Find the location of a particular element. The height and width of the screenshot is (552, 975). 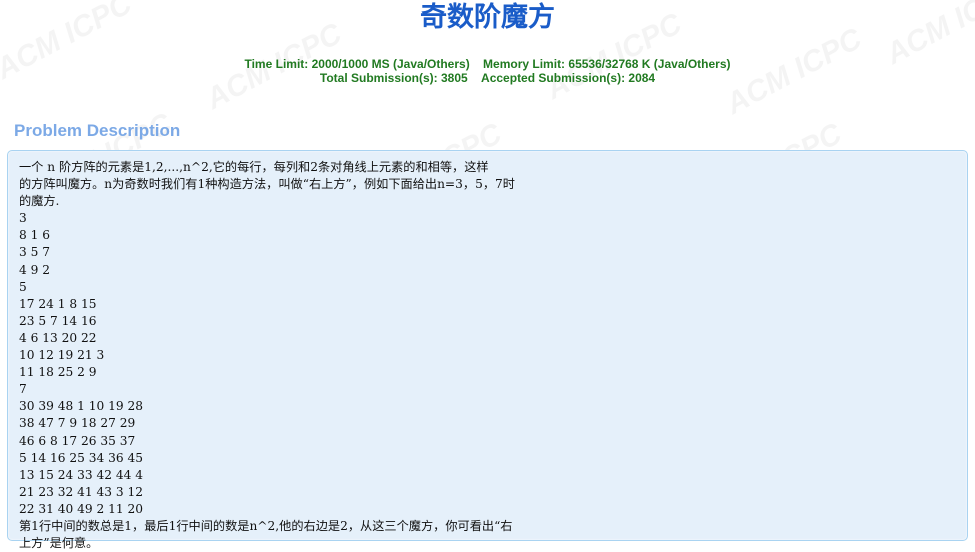

text-line: 5 is located at coordinates (23, 286).